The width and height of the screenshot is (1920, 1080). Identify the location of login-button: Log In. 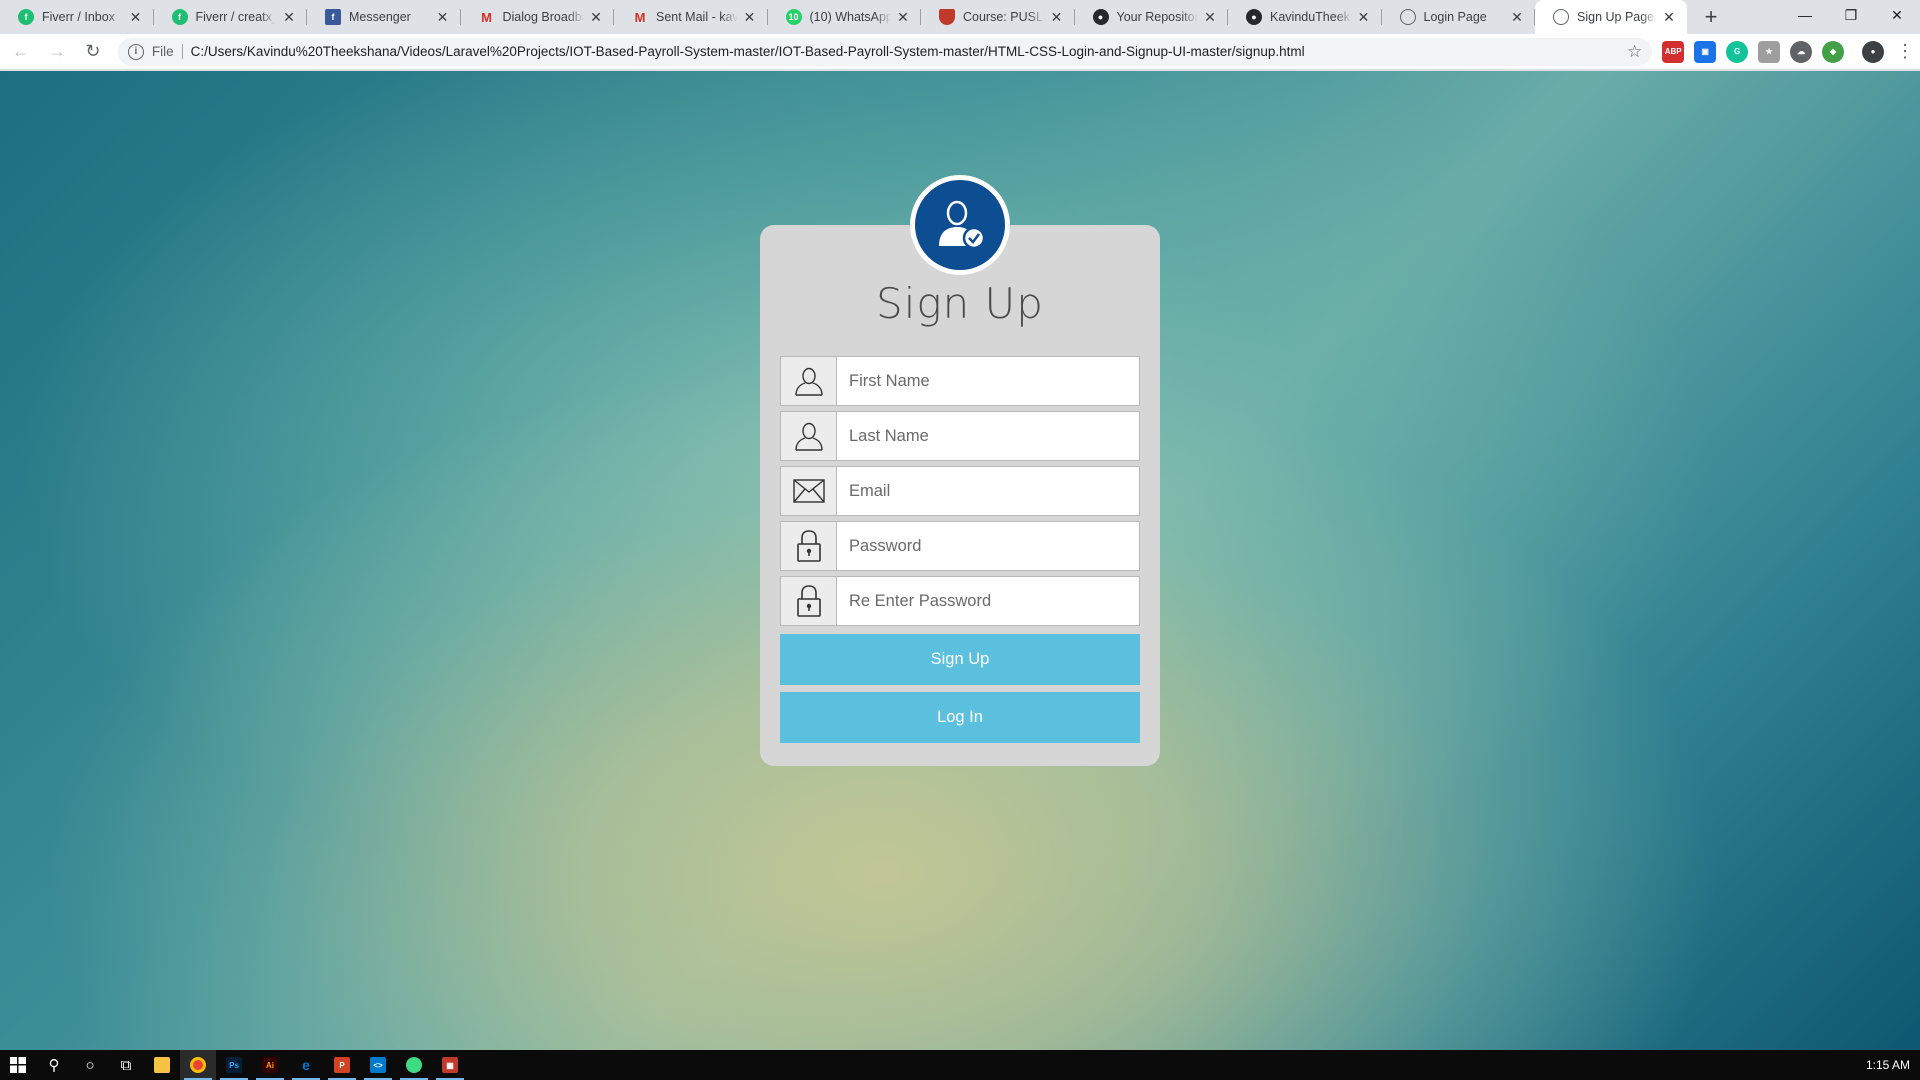
(960, 717).